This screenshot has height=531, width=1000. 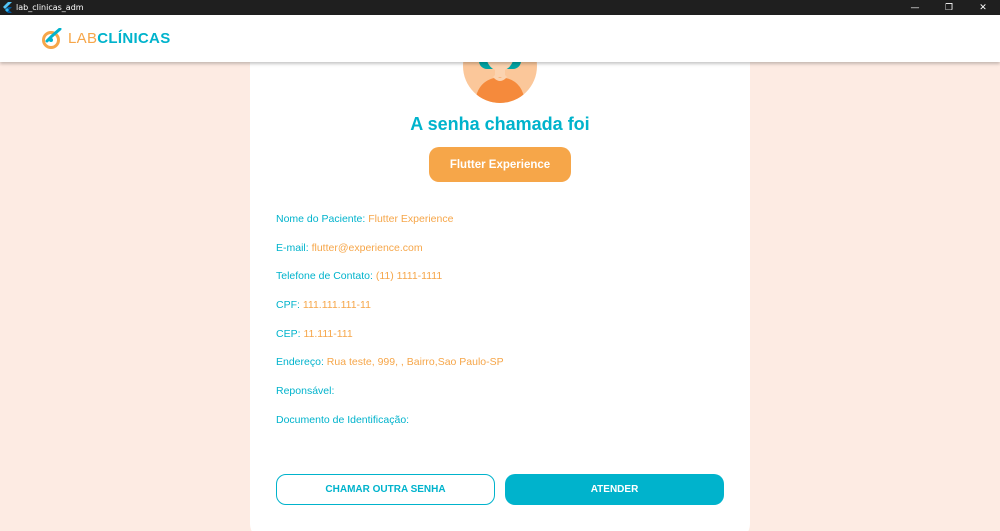 What do you see at coordinates (500, 7) in the screenshot?
I see `window-titlebar: lab_clinicas_adm — ❐ ✕` at bounding box center [500, 7].